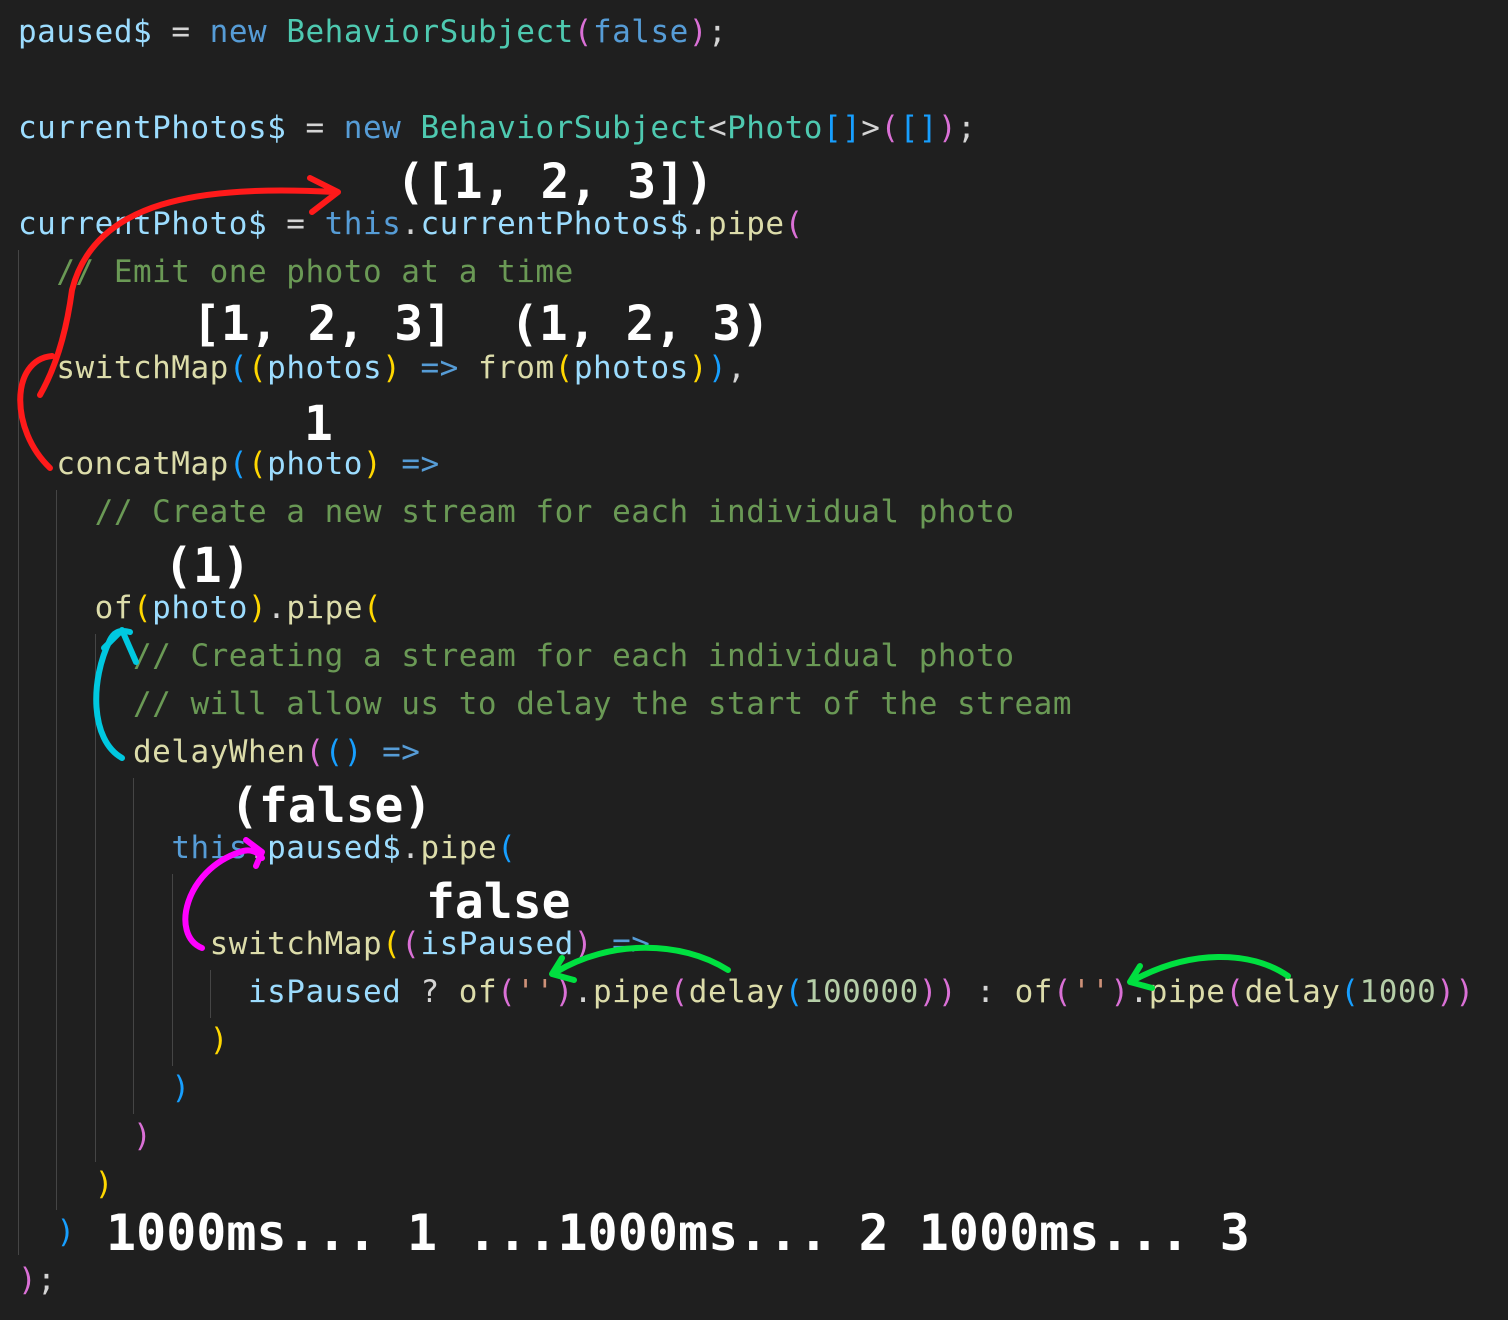 Image resolution: width=1508 pixels, height=1320 pixels. I want to click on code-token: 100000, so click(861, 992).